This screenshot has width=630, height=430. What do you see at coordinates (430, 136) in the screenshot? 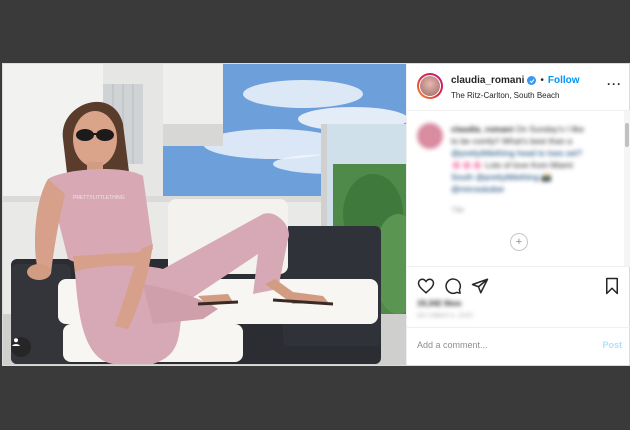
I see `caption-avatar` at bounding box center [430, 136].